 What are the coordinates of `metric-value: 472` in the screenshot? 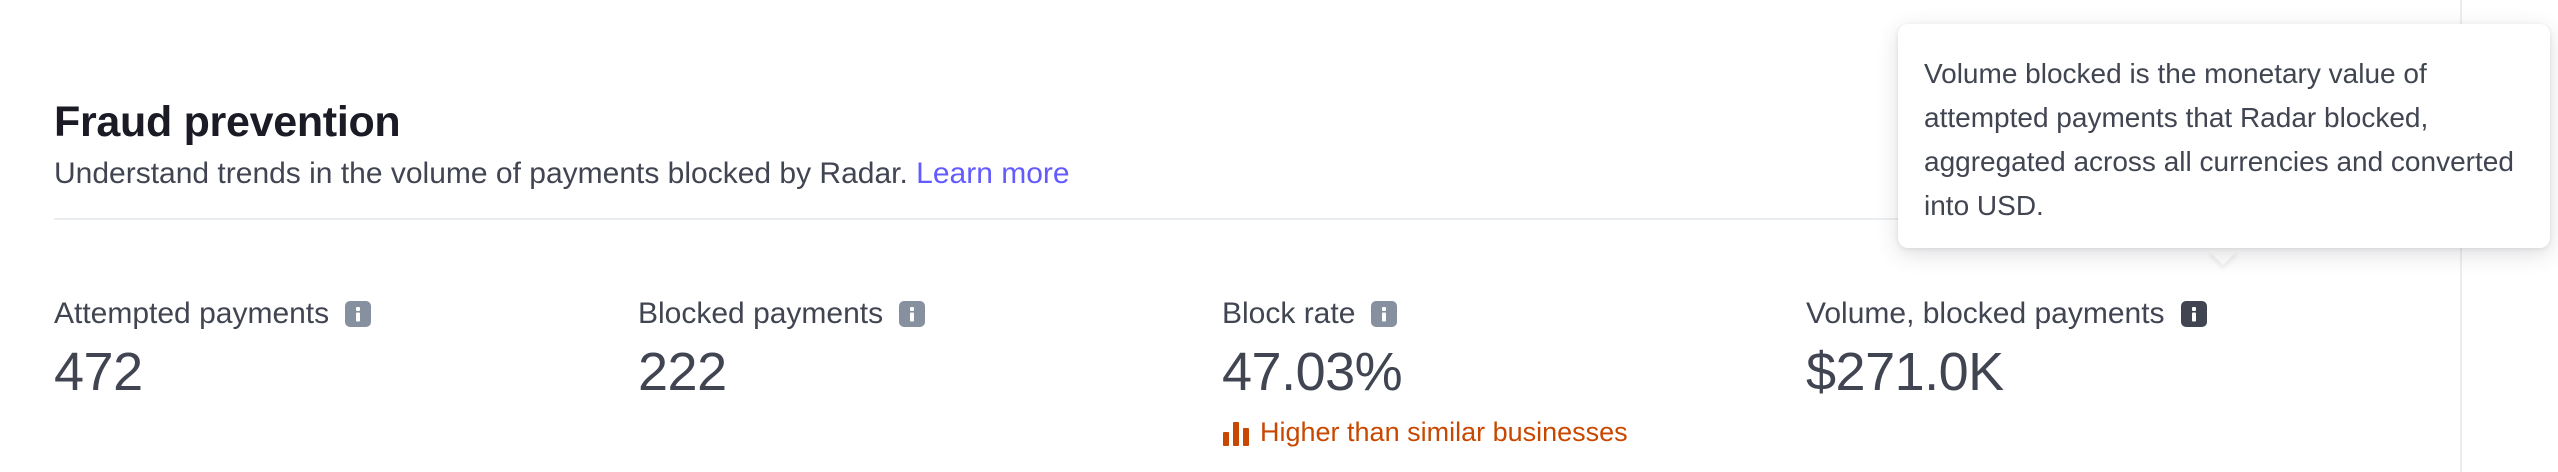 It's located at (98, 372).